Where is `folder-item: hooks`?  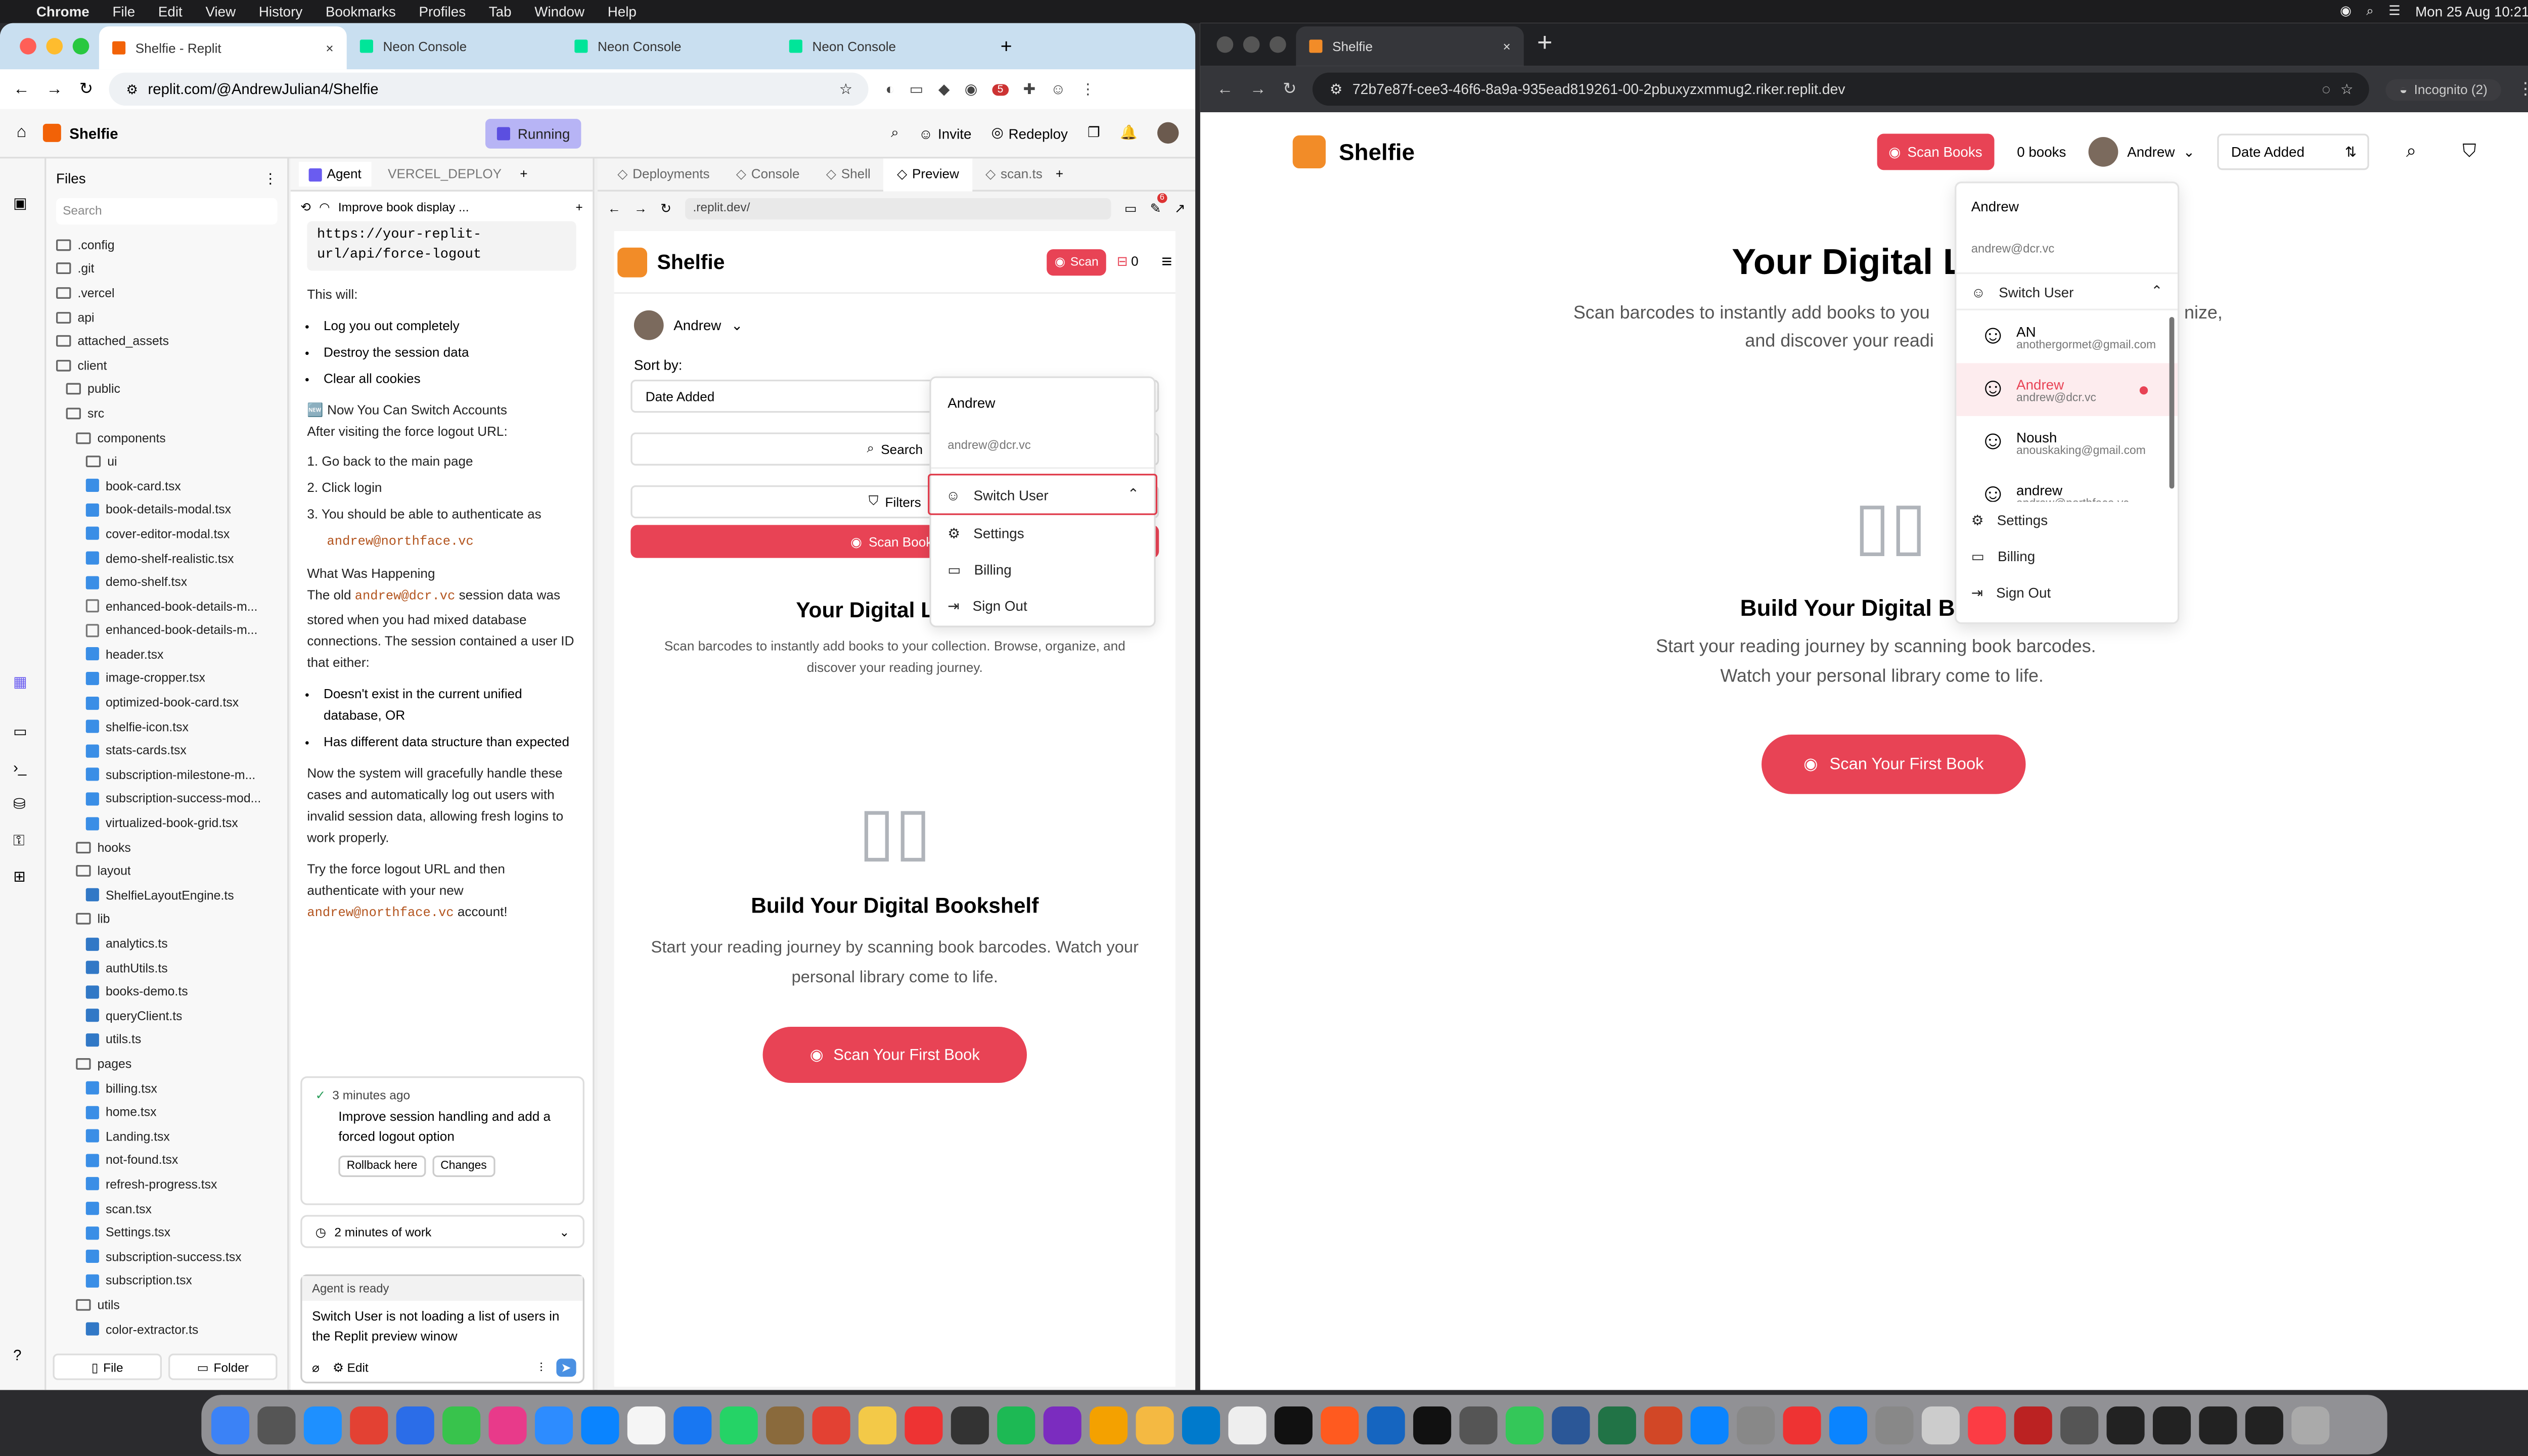
folder-item: hooks is located at coordinates (167, 847).